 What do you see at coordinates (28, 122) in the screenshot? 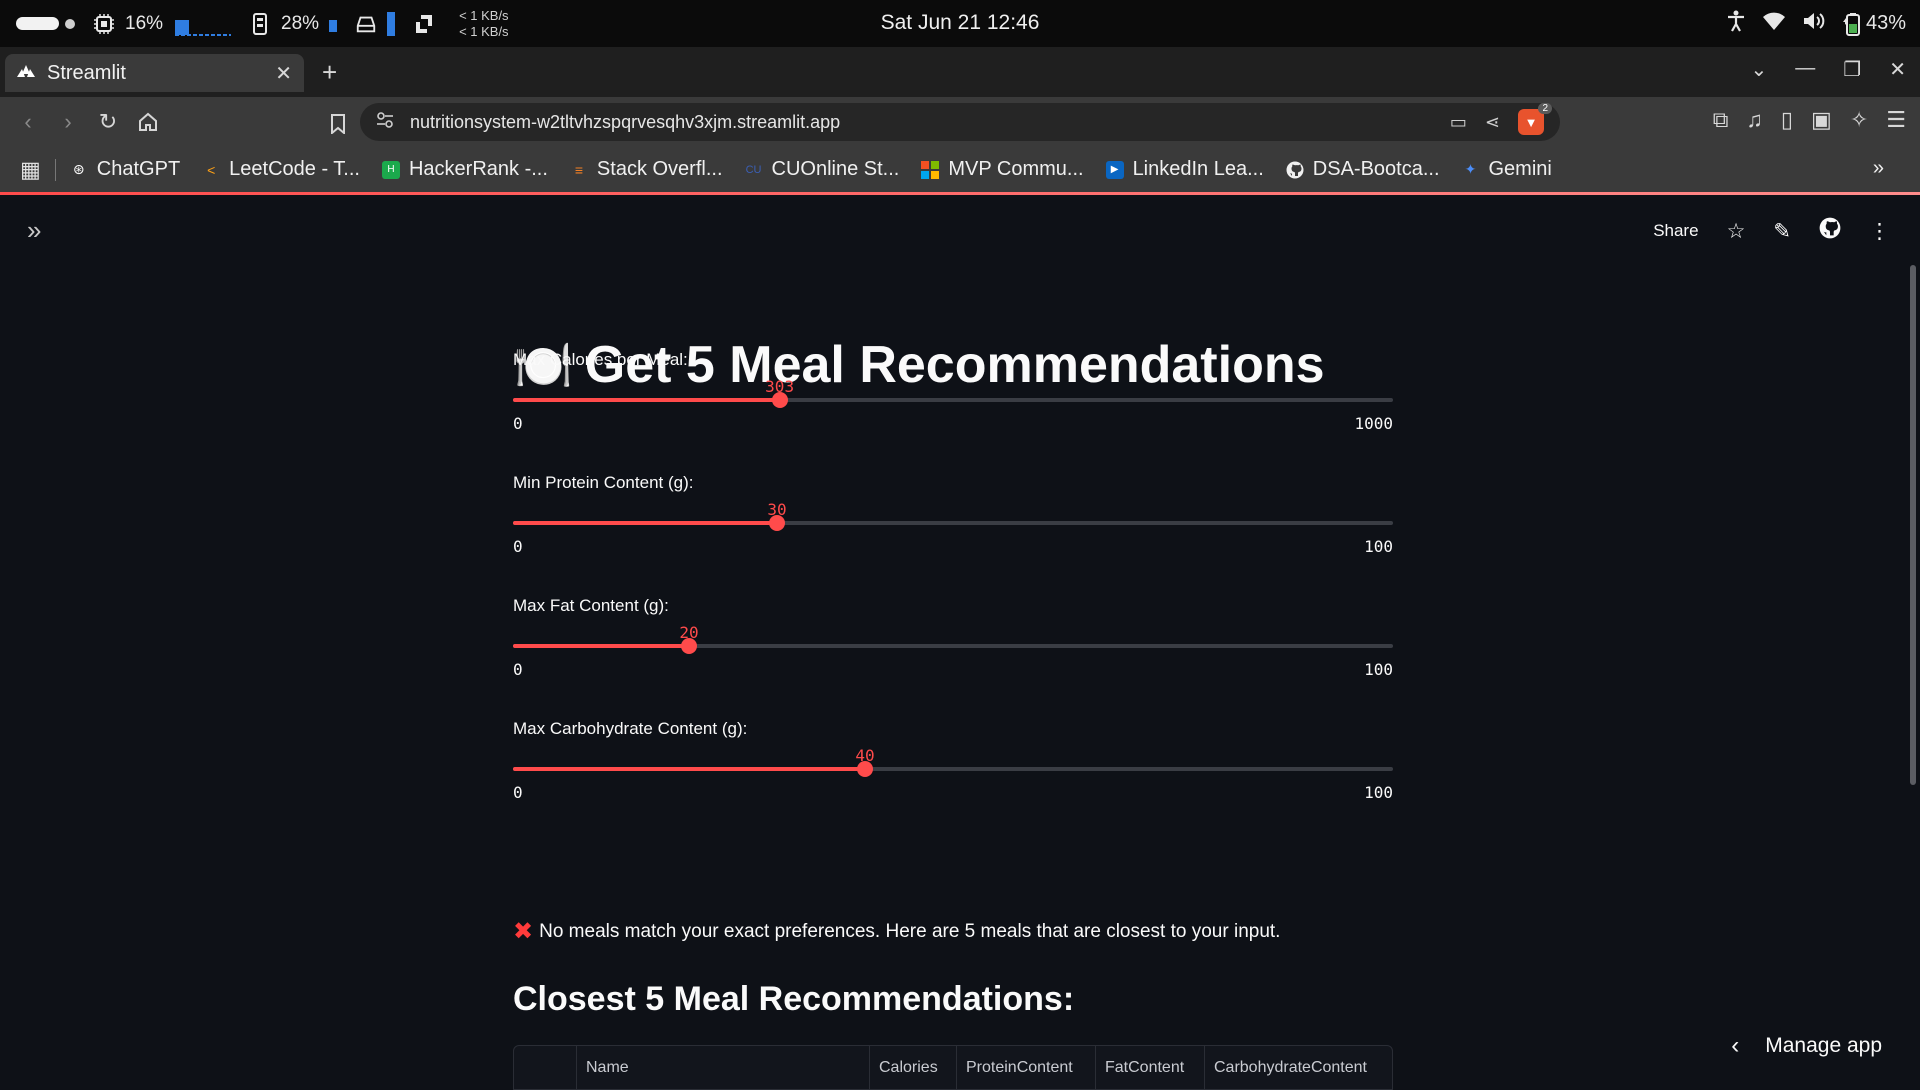
I see `back-icon: ‹` at bounding box center [28, 122].